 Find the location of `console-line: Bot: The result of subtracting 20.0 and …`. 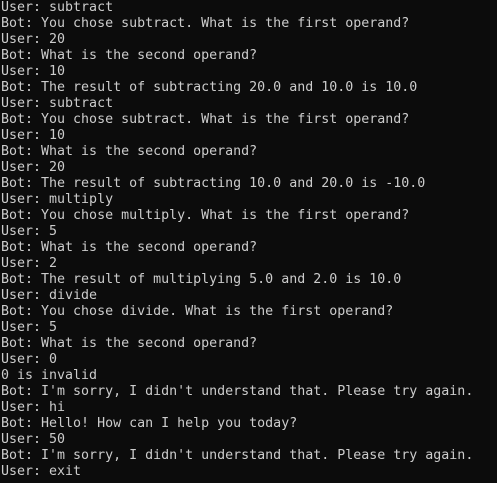

console-line: Bot: The result of subtracting 20.0 and … is located at coordinates (209, 87).